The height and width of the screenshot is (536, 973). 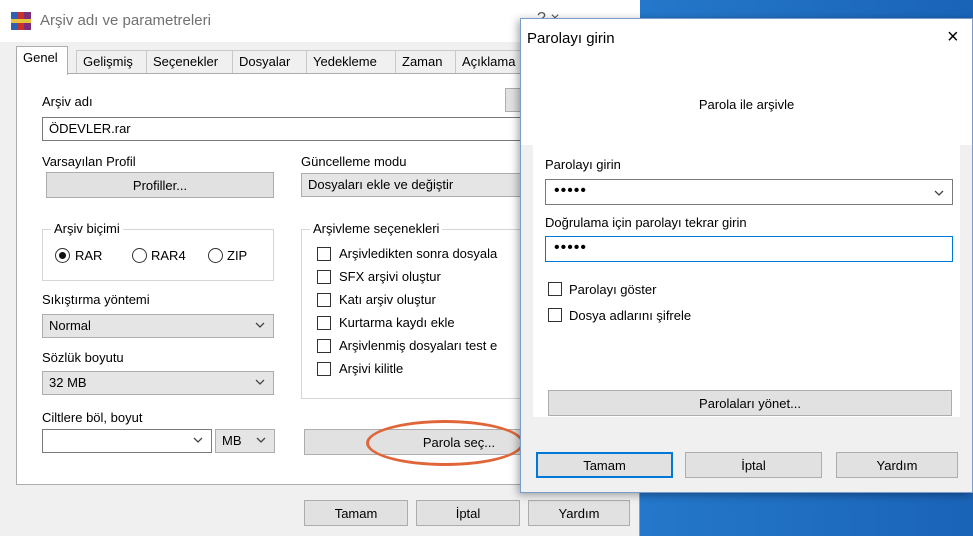 What do you see at coordinates (571, 38) in the screenshot?
I see `password-dialog-title: Parolayı girin` at bounding box center [571, 38].